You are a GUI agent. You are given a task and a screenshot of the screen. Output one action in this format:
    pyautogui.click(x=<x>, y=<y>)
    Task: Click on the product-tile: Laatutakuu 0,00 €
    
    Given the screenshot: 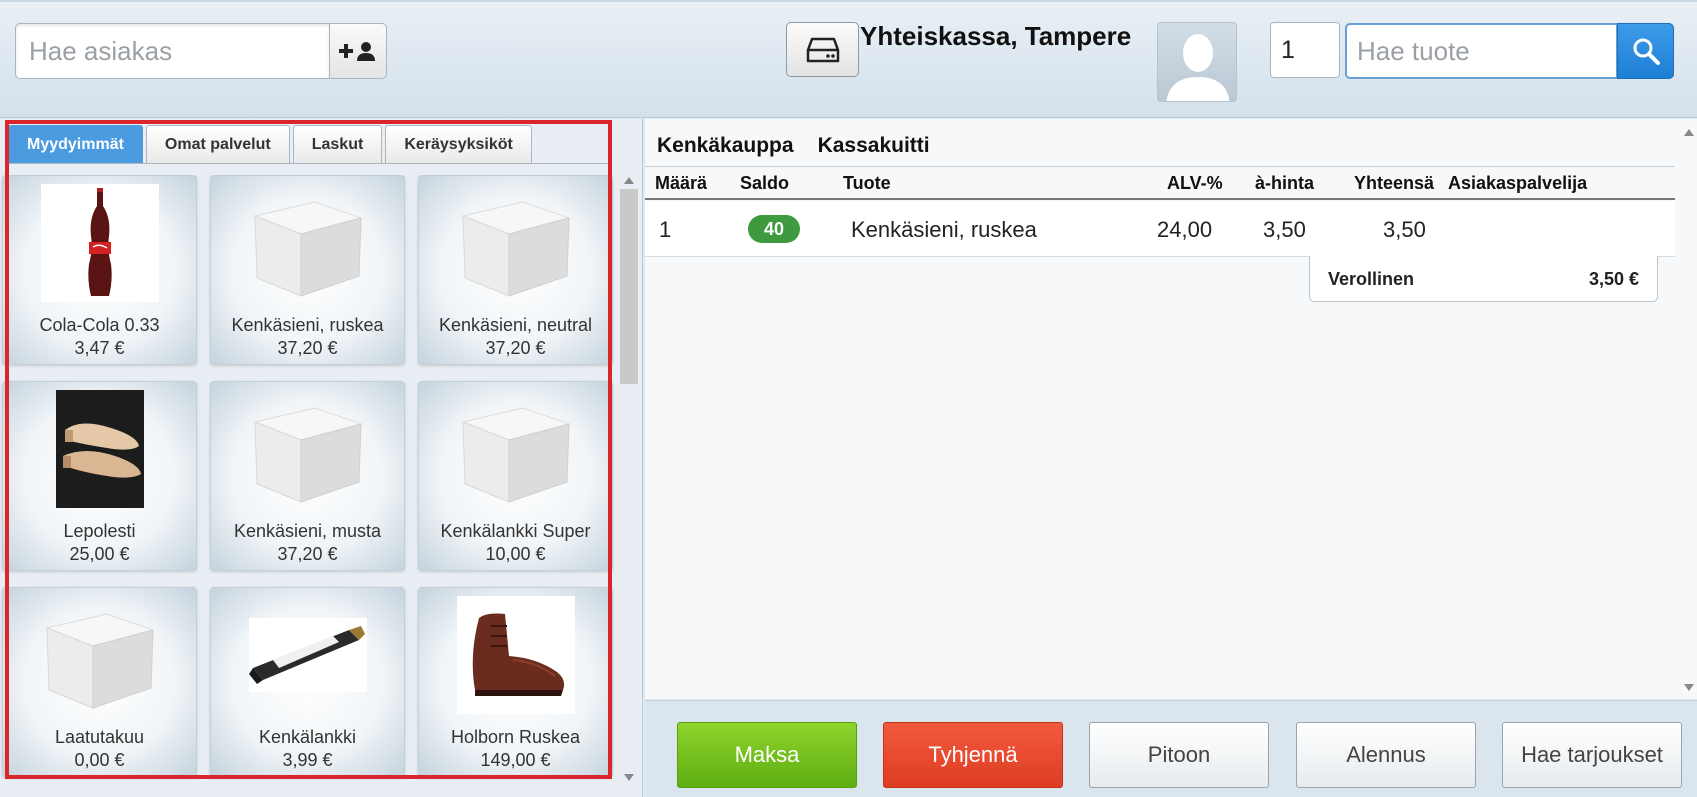 What is the action you would take?
    pyautogui.click(x=99, y=682)
    